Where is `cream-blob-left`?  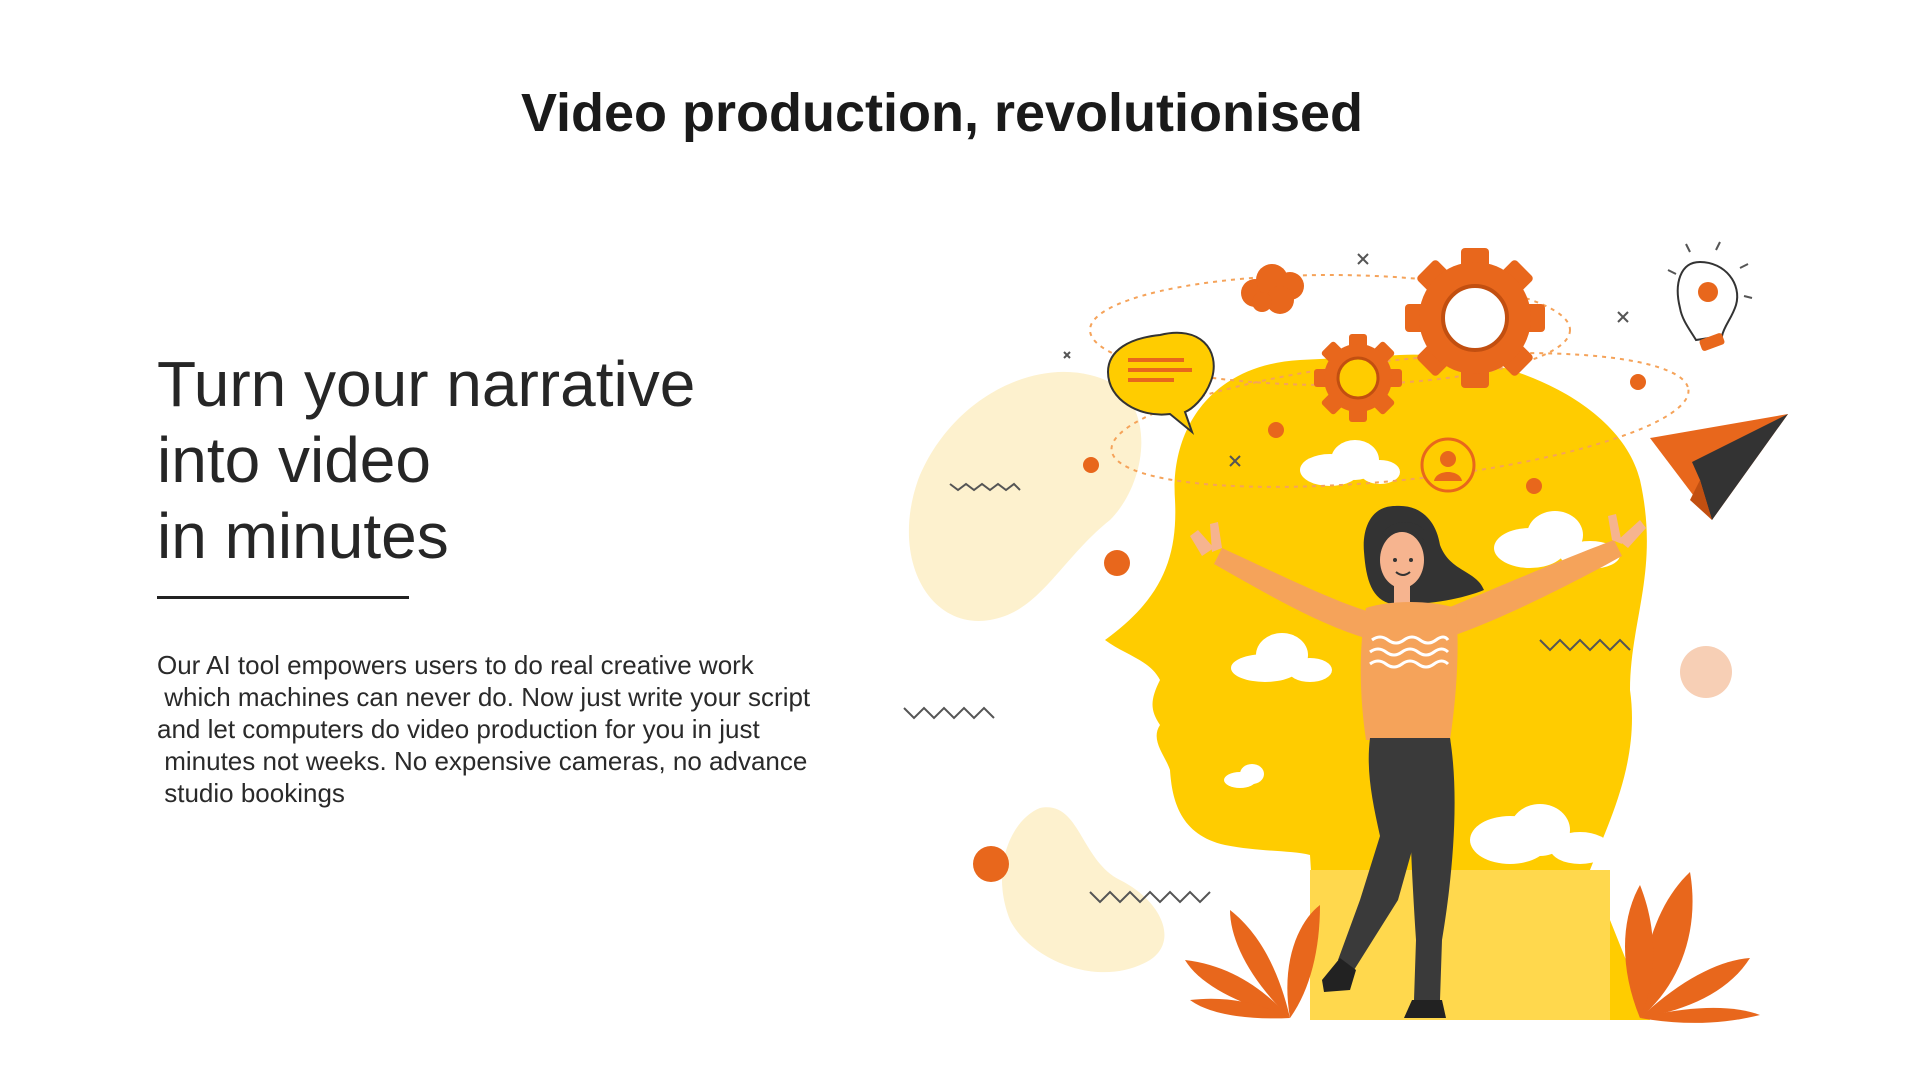
cream-blob-left is located at coordinates (1025, 496).